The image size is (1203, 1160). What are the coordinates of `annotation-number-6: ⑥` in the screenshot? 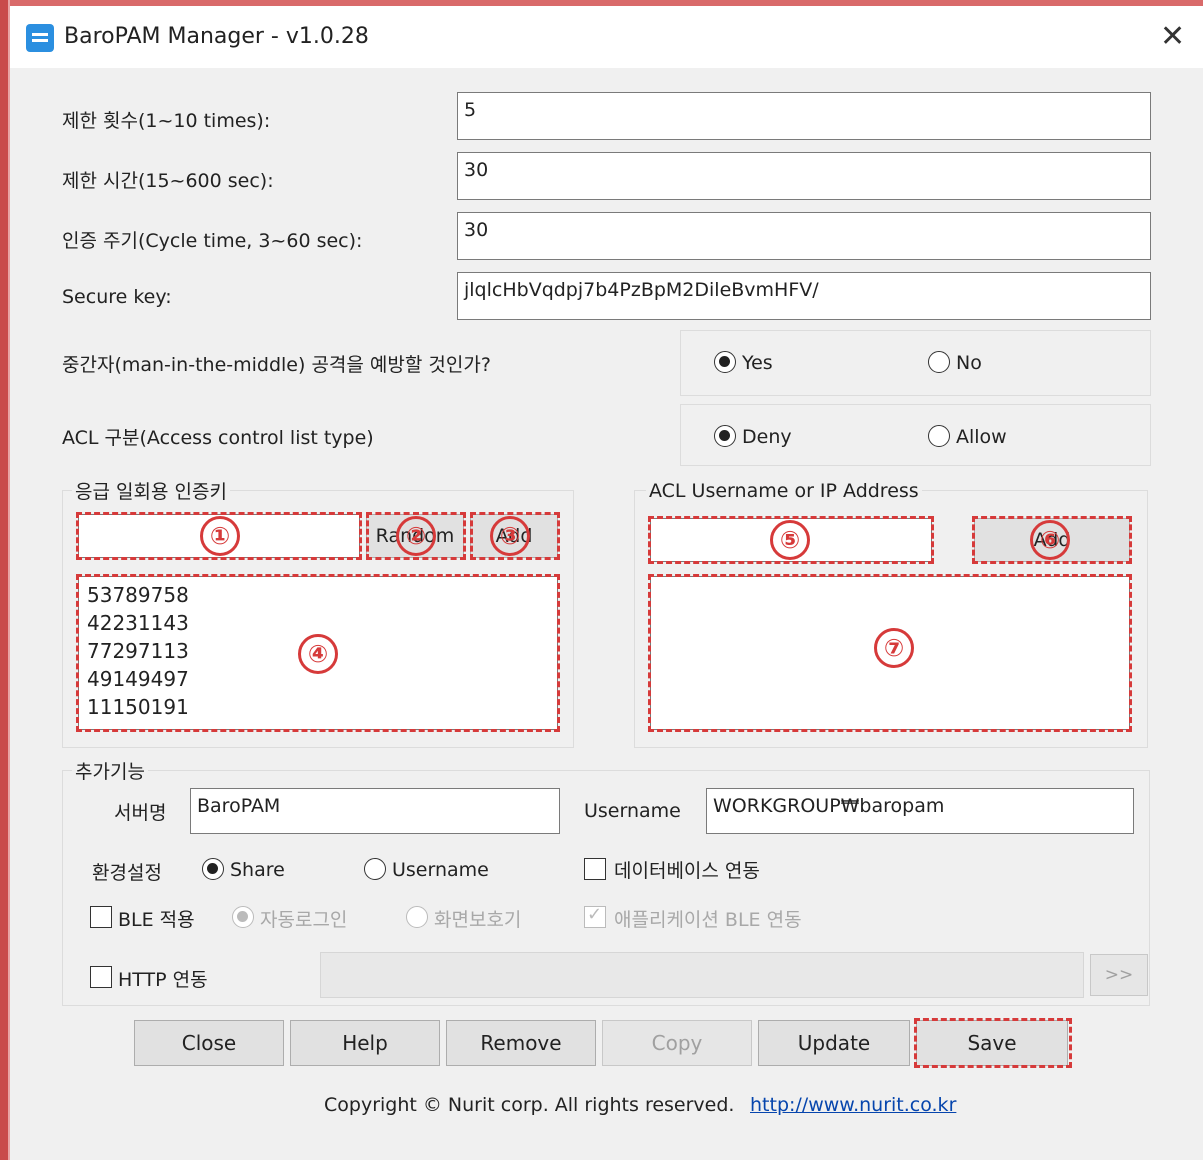 It's located at (1050, 540).